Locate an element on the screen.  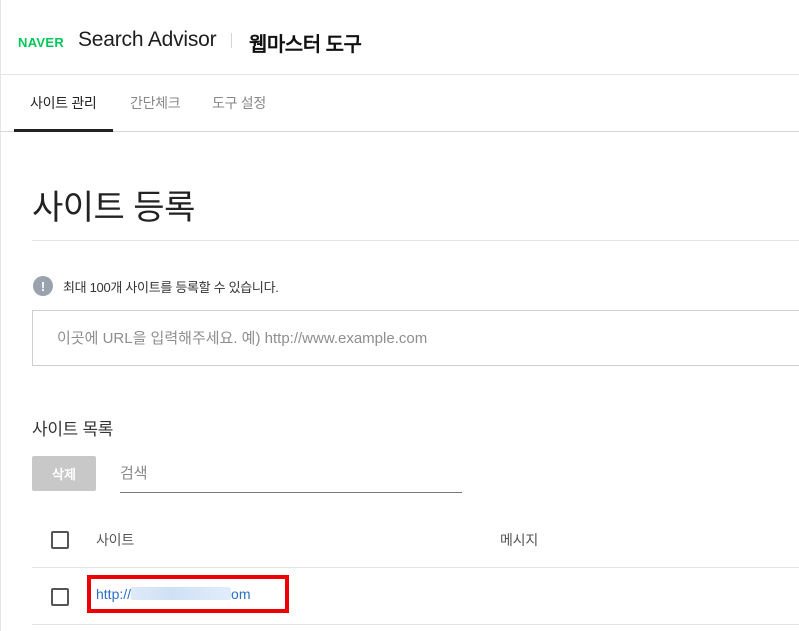
tab-tool-settings: 도구 설정 is located at coordinates (239, 103).